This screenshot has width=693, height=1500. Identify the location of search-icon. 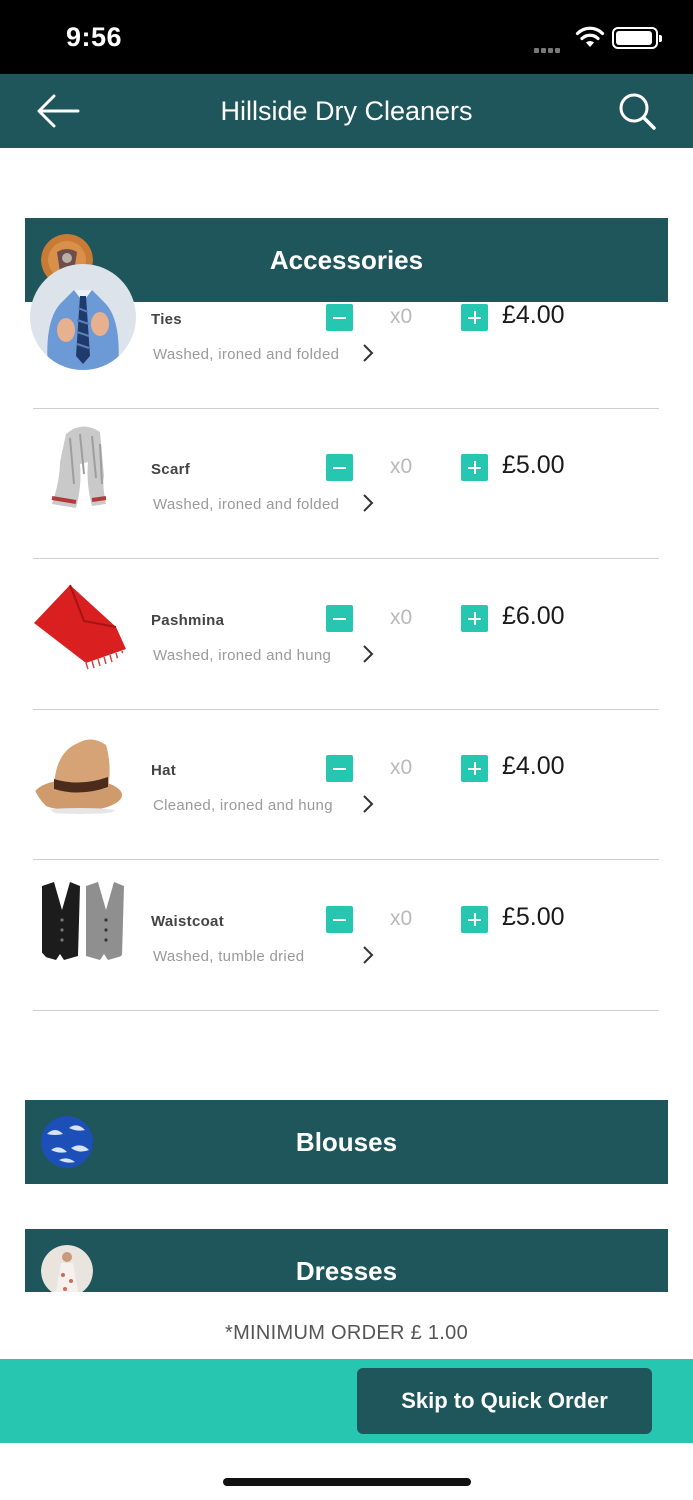
(637, 111).